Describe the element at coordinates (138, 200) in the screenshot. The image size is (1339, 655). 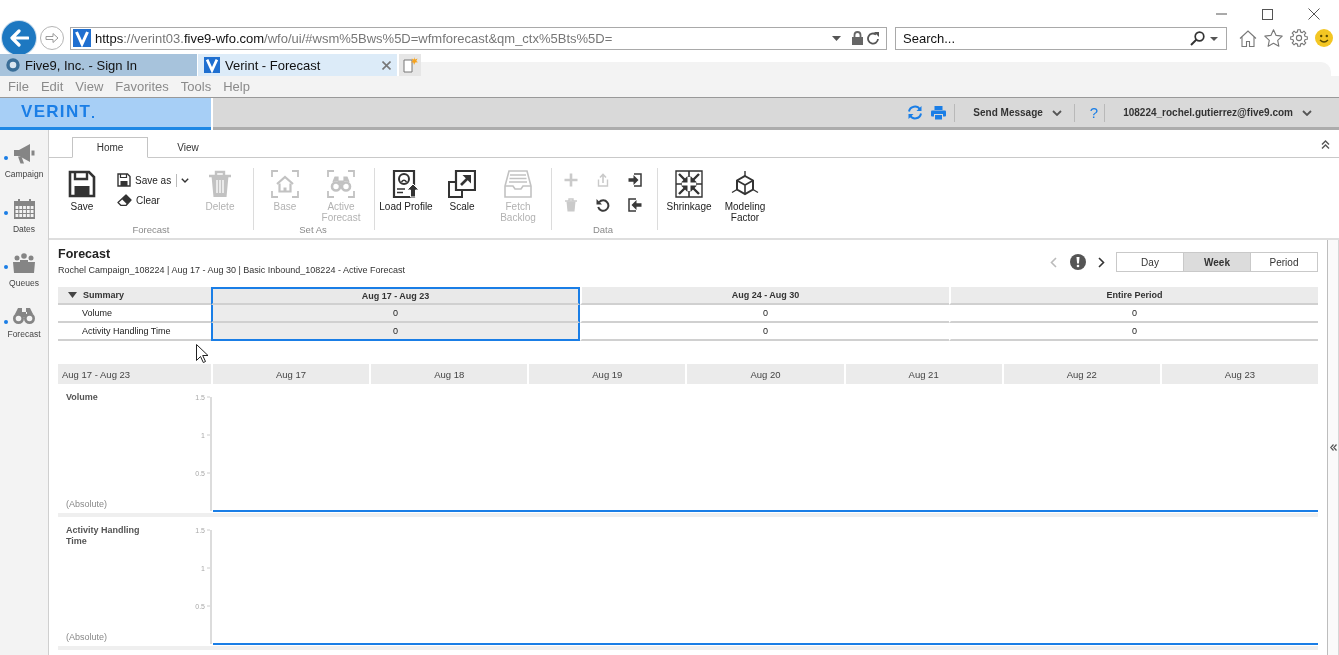
I see `clear-button: Clear` at that location.